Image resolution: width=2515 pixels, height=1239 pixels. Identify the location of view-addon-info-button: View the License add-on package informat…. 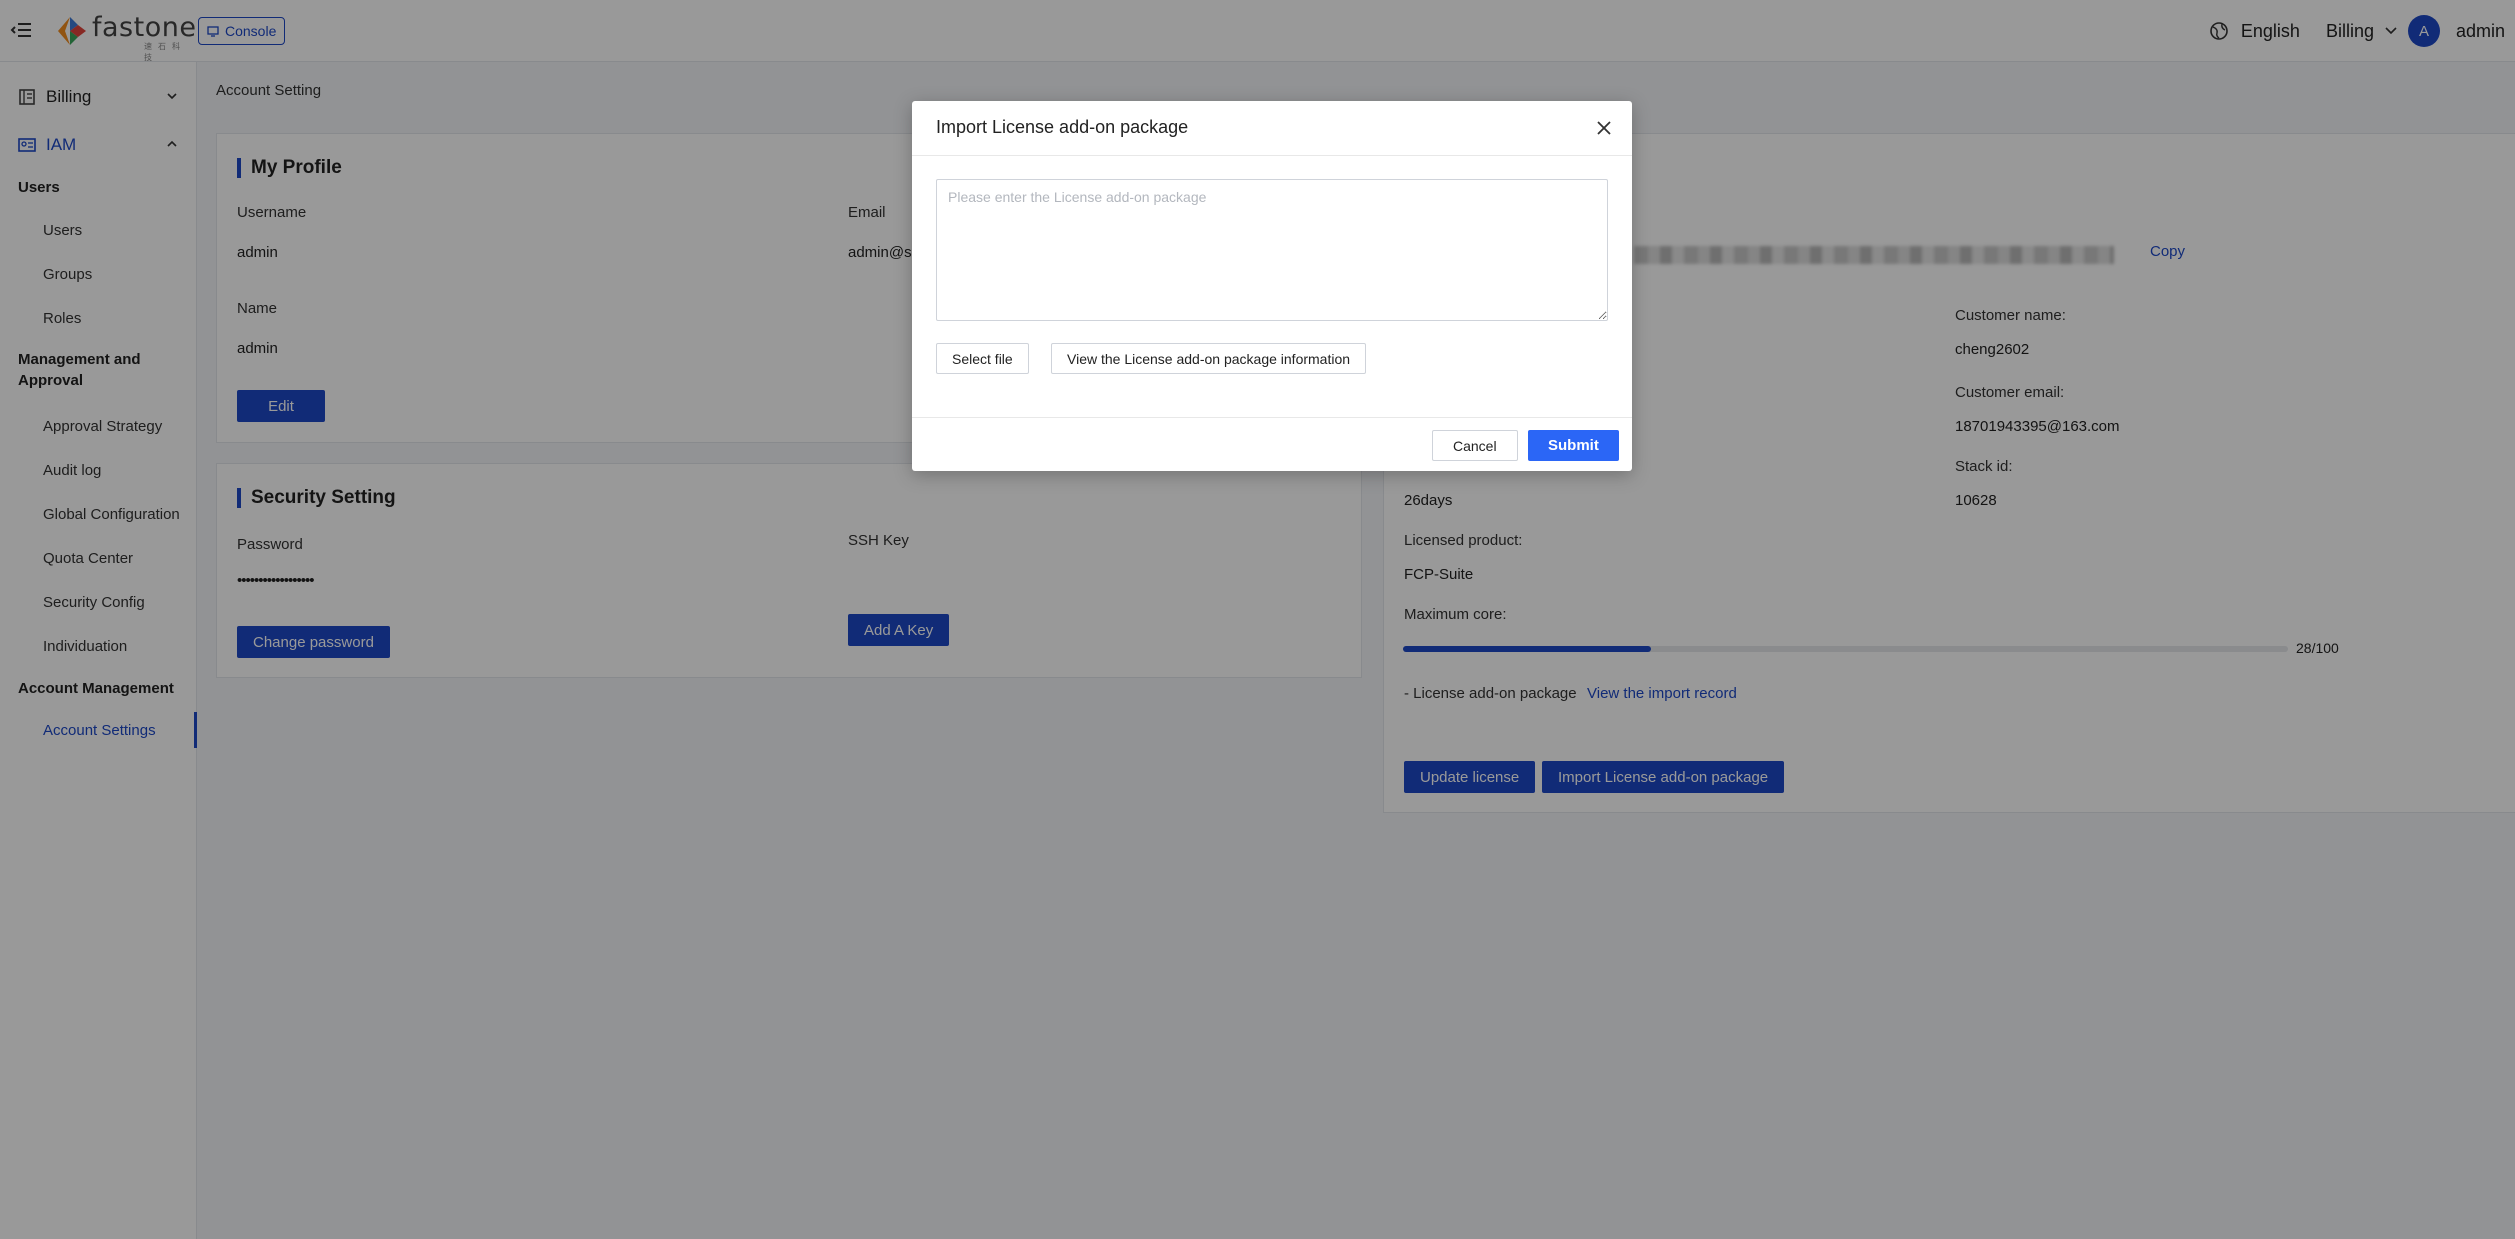
(1209, 358).